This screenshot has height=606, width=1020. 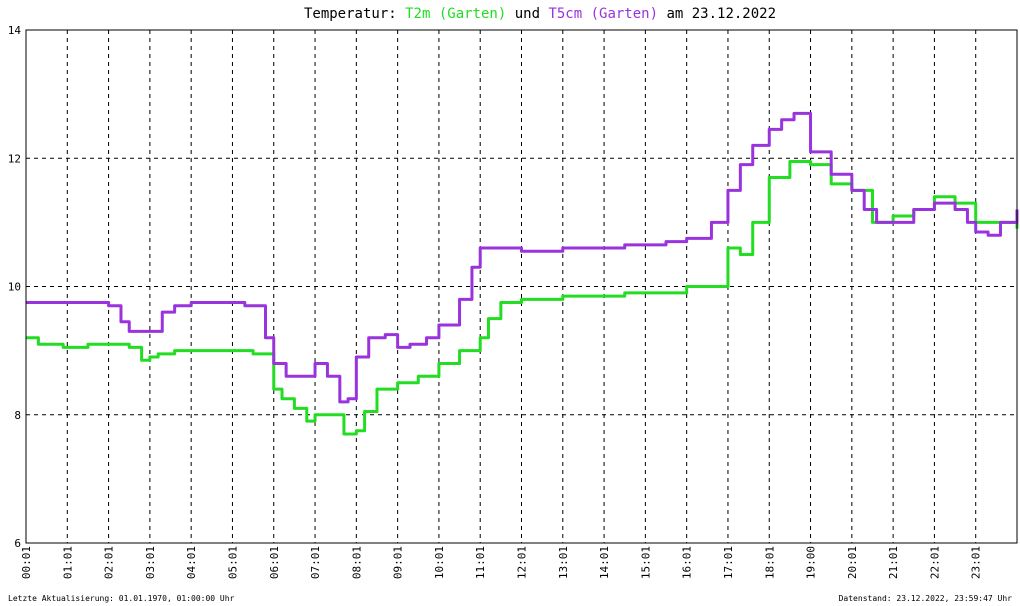 I want to click on x-tick-label: 06:01, so click(x=274, y=562).